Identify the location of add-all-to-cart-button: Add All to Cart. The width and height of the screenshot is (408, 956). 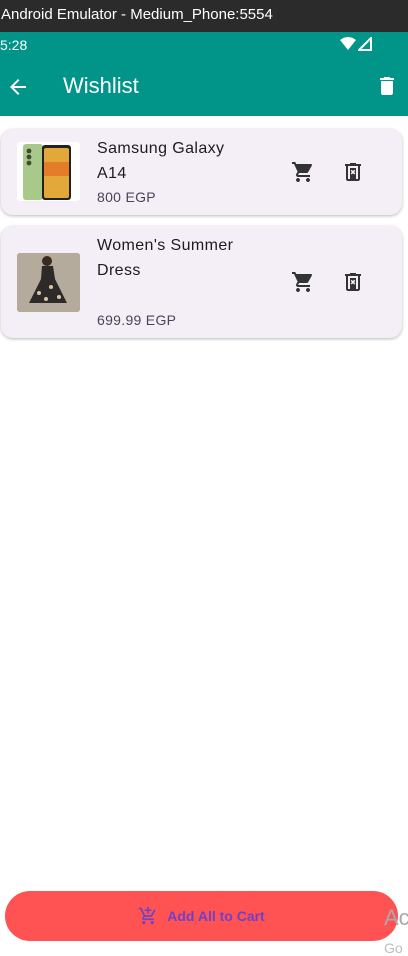
(201, 916).